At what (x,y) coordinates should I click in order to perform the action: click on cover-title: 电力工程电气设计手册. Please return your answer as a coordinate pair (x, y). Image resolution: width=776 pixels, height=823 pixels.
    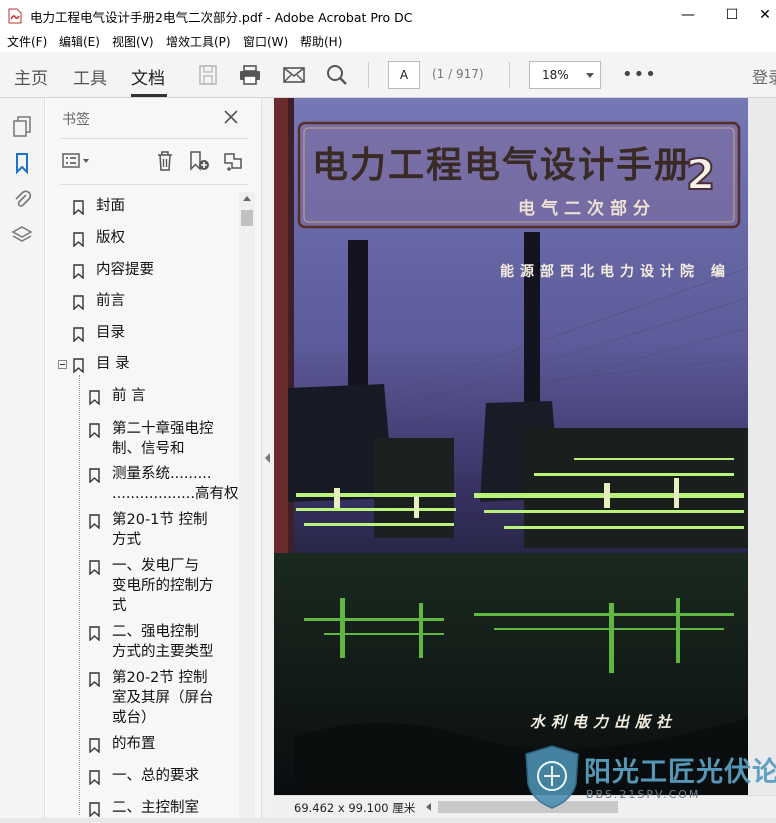
    Looking at the image, I should click on (502, 165).